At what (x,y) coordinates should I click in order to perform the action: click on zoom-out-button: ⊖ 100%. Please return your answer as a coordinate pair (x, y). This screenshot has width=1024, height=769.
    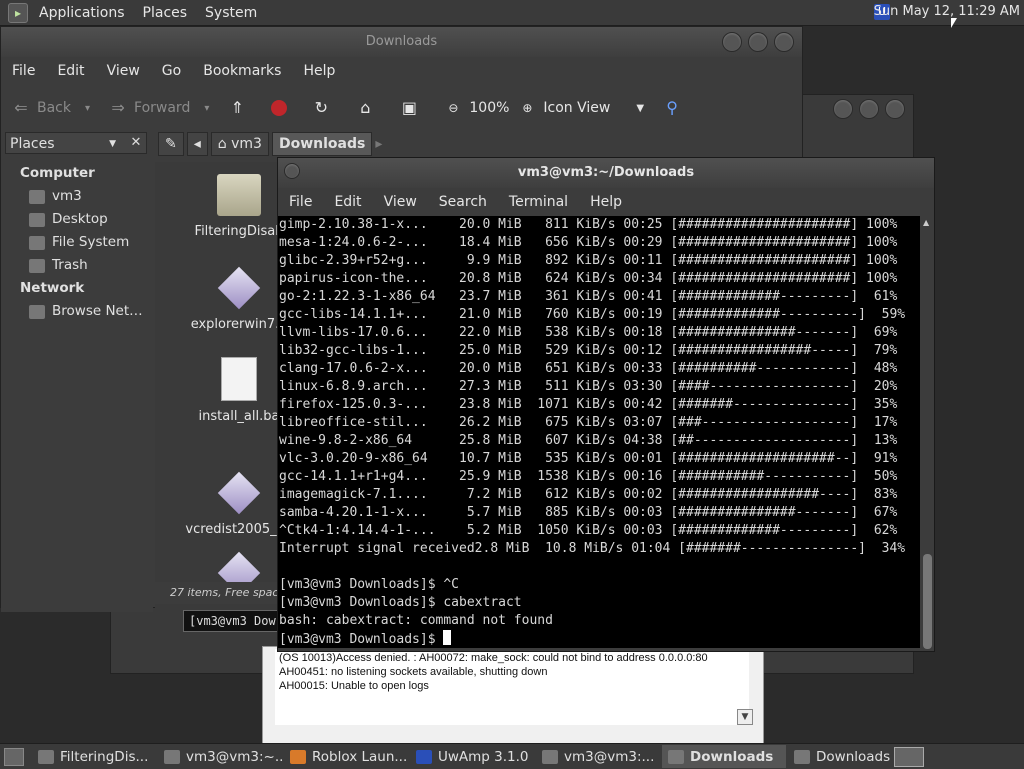
    Looking at the image, I should click on (476, 108).